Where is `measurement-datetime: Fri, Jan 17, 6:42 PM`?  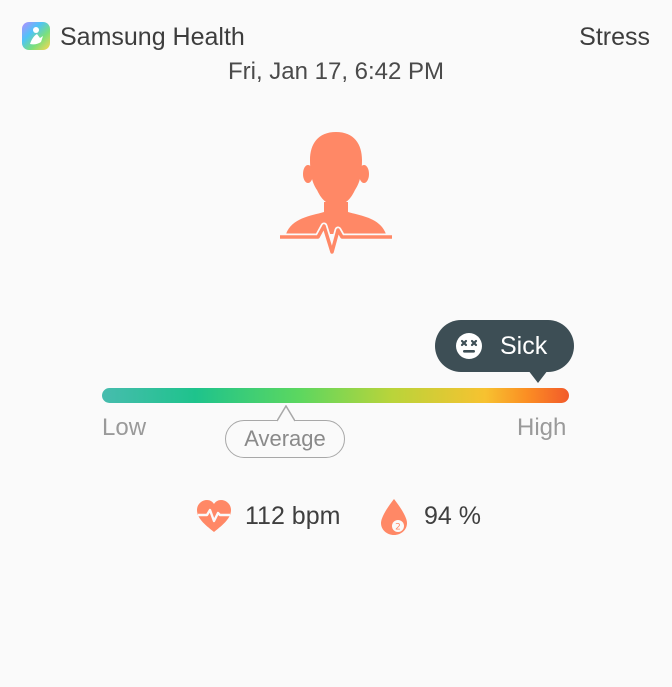
measurement-datetime: Fri, Jan 17, 6:42 PM is located at coordinates (336, 71).